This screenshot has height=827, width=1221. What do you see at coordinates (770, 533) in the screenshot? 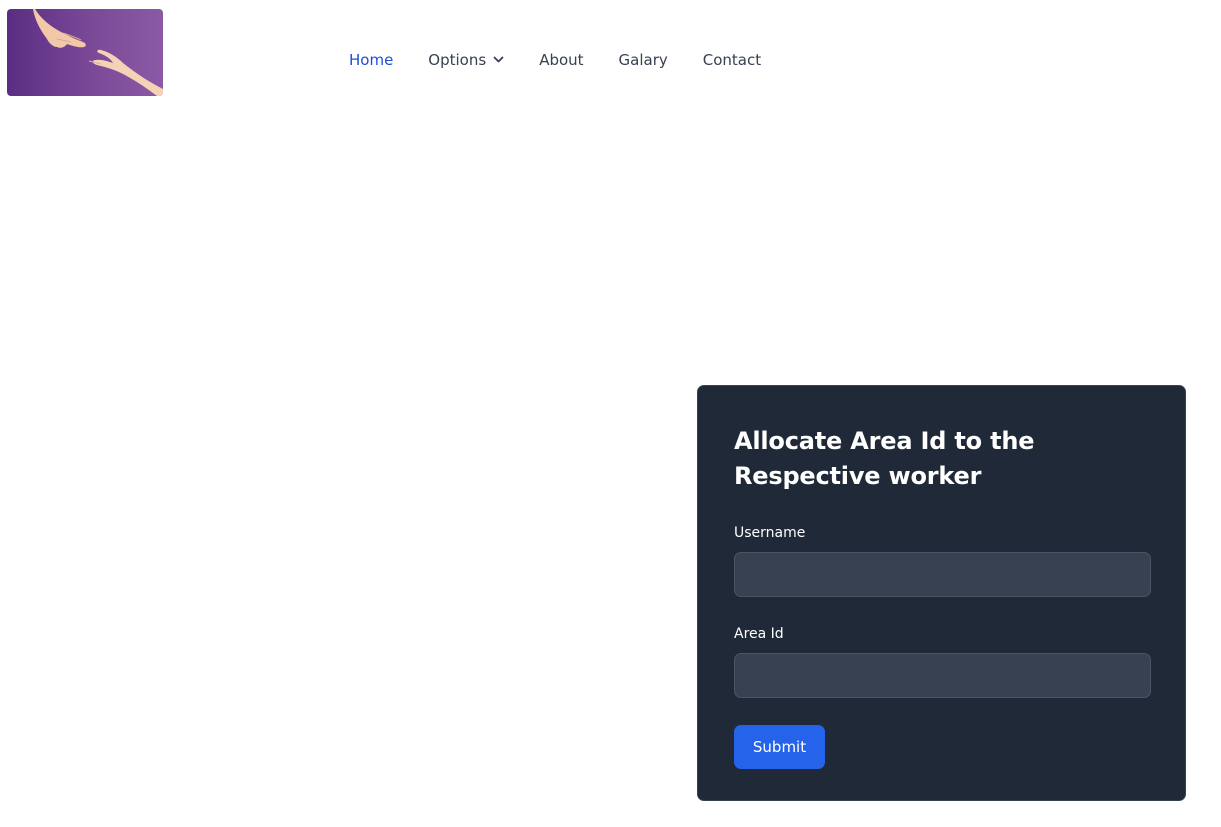
I see `username-label: Username` at bounding box center [770, 533].